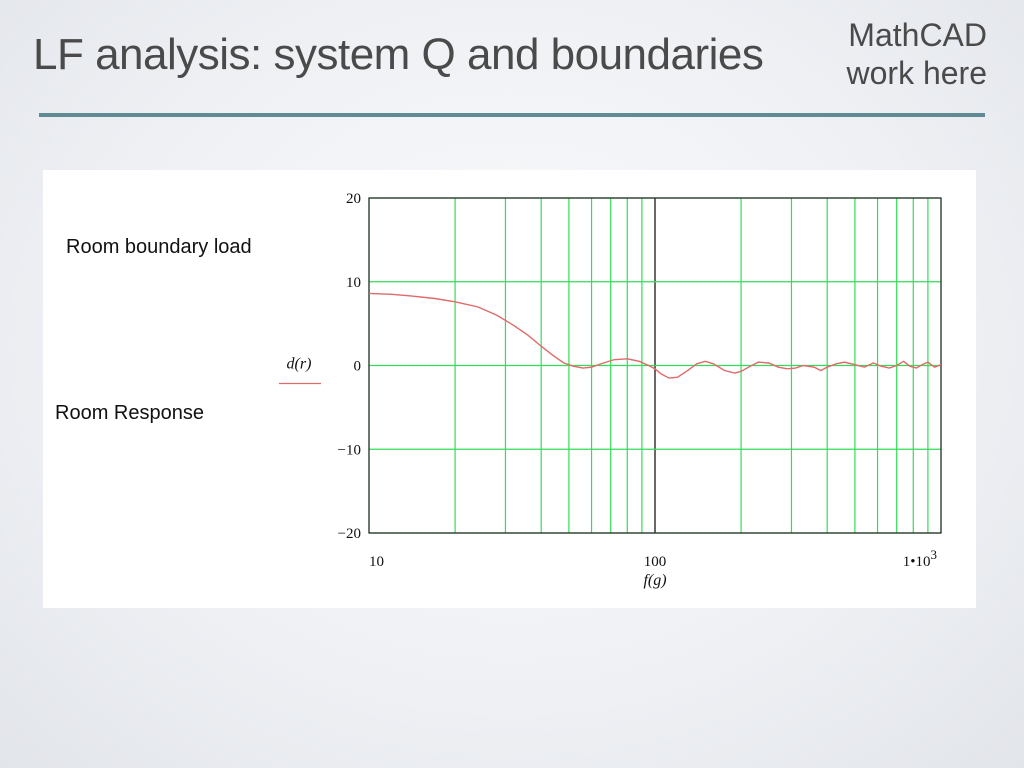  What do you see at coordinates (398, 54) in the screenshot?
I see `slide-title: LF analysis: system Q and boundaries` at bounding box center [398, 54].